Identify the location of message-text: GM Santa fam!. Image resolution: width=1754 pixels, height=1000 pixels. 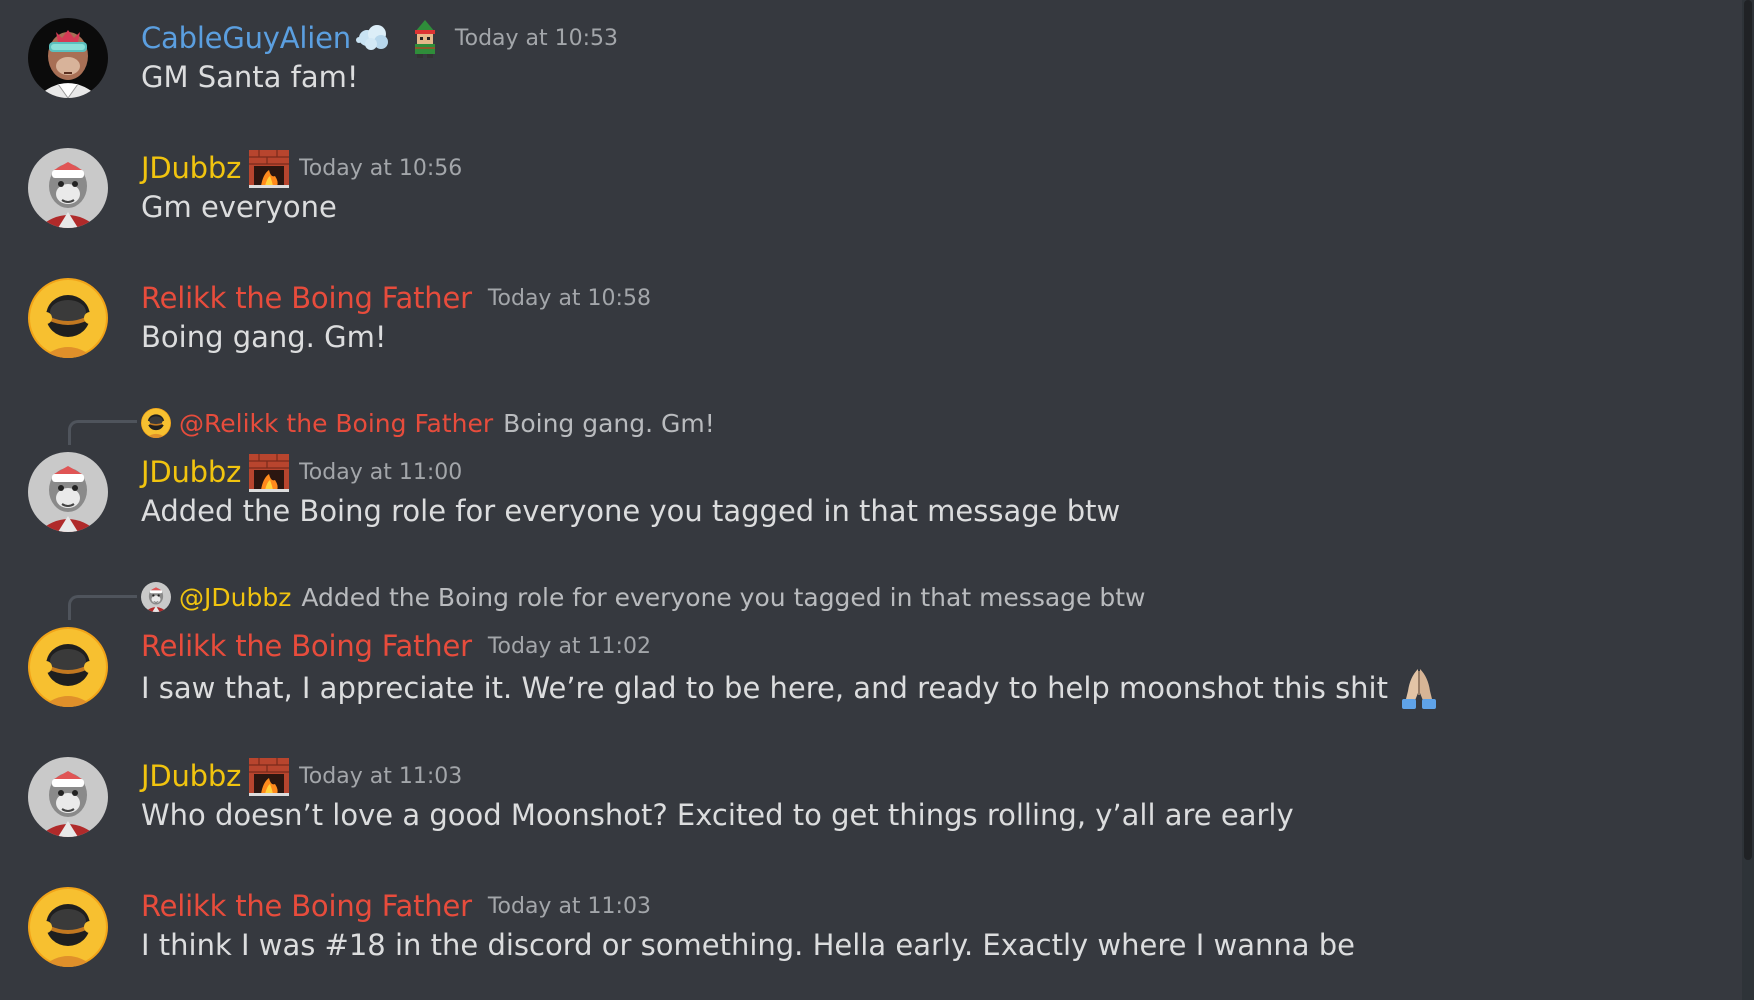
(250, 77).